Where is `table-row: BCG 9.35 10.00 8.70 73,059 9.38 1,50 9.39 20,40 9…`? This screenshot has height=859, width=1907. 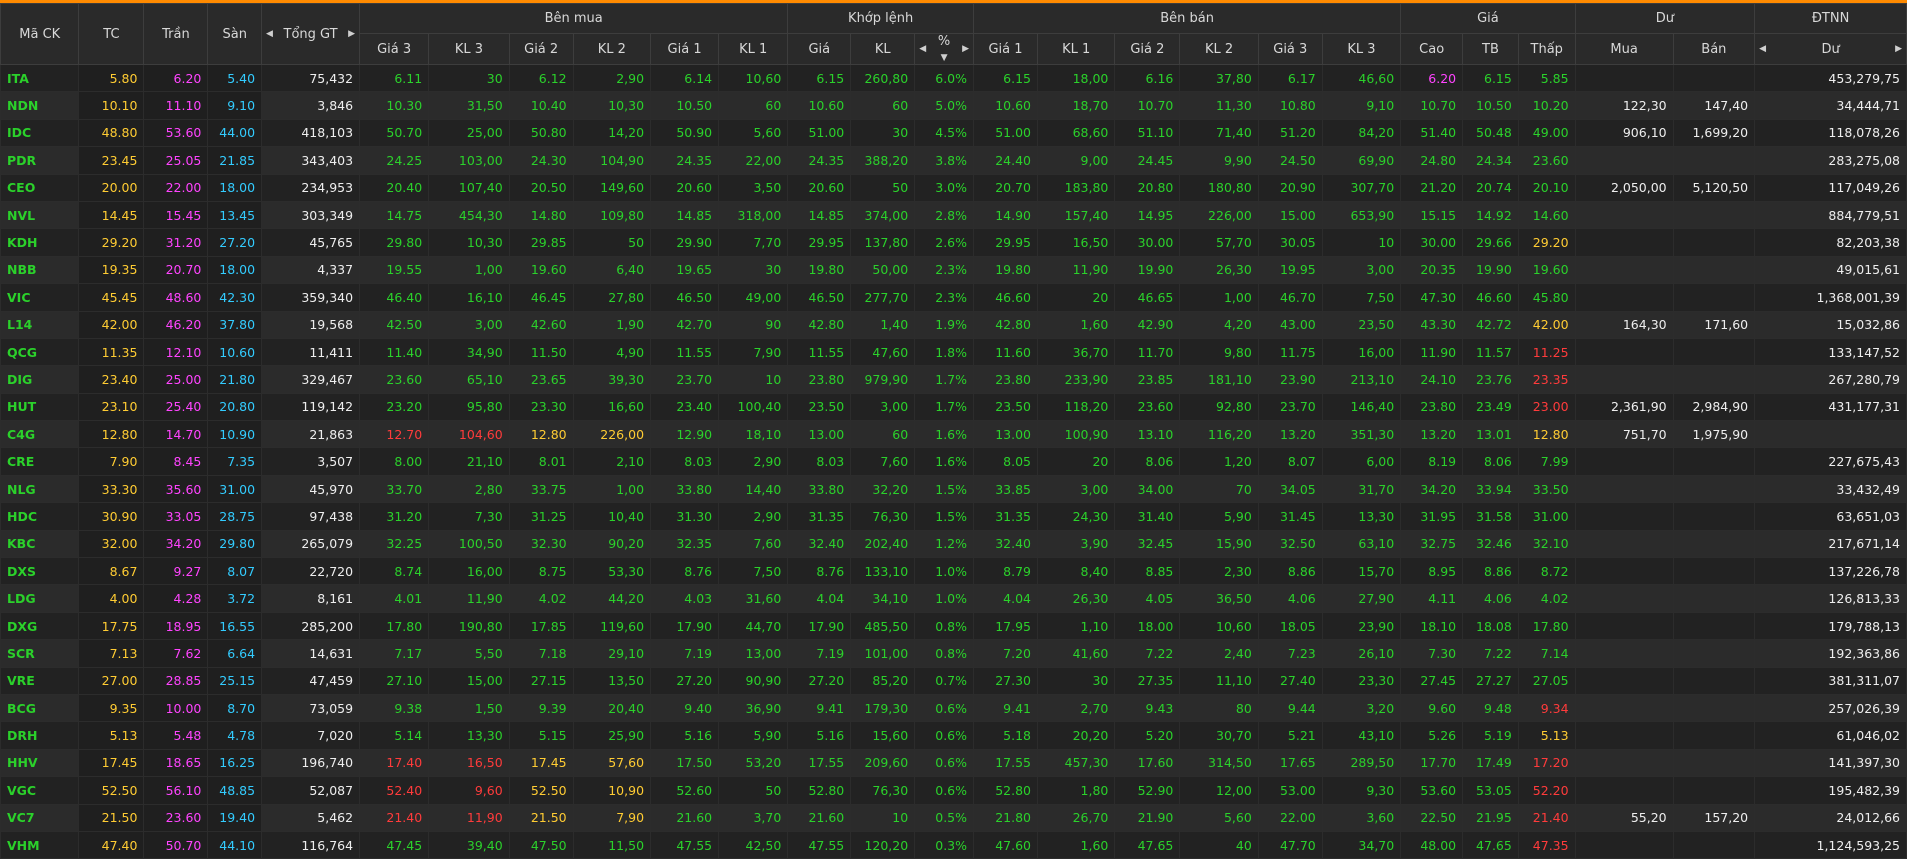 table-row: BCG 9.35 10.00 8.70 73,059 9.38 1,50 9.39 20,40 9… is located at coordinates (953, 708).